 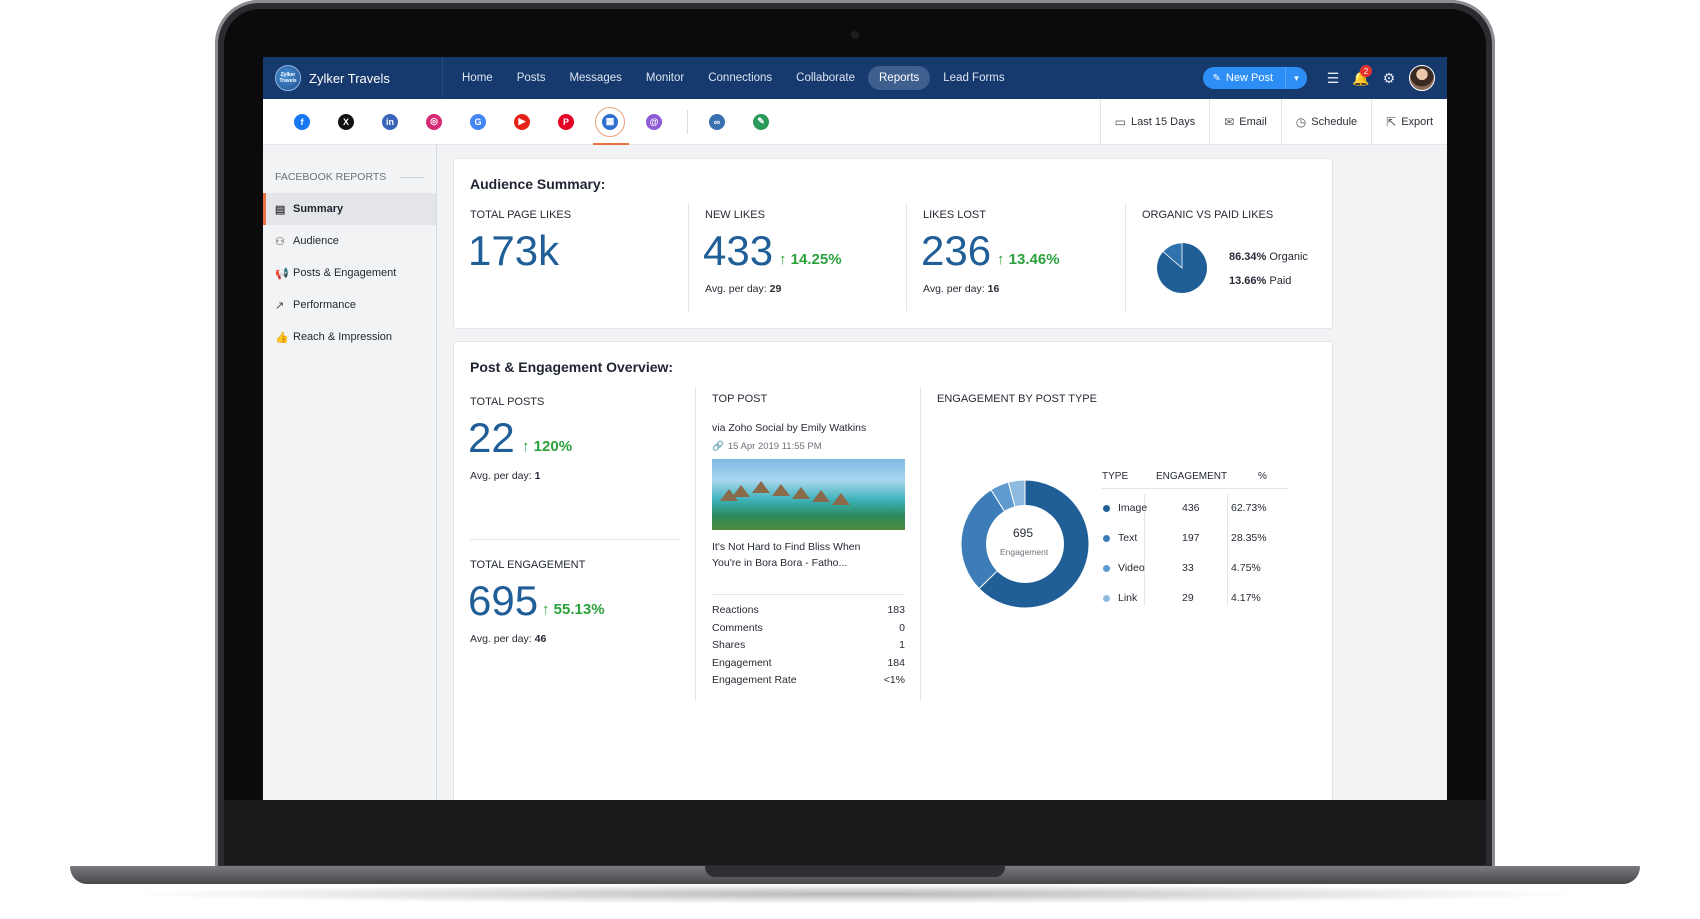 I want to click on linkedin-icon: in, so click(x=390, y=121).